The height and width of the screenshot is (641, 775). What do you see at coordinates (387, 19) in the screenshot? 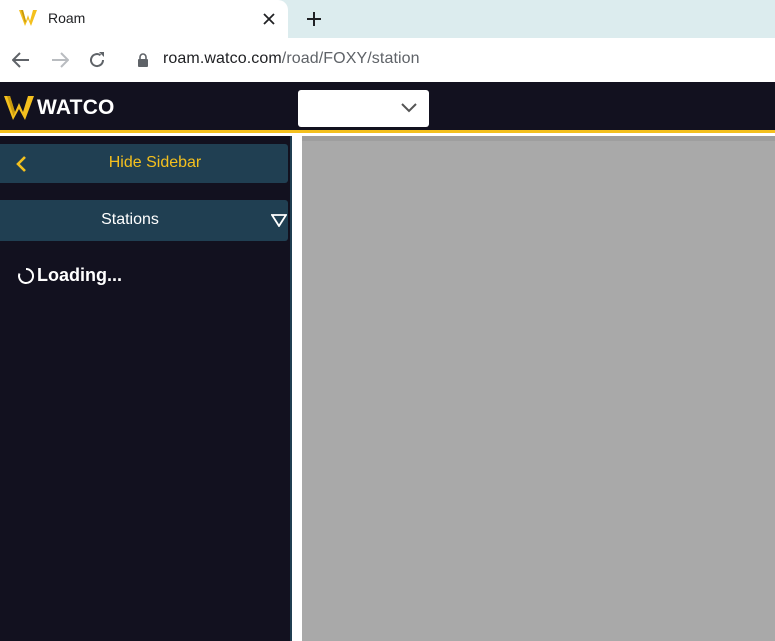
I see `browser-tab-strip: Roam` at bounding box center [387, 19].